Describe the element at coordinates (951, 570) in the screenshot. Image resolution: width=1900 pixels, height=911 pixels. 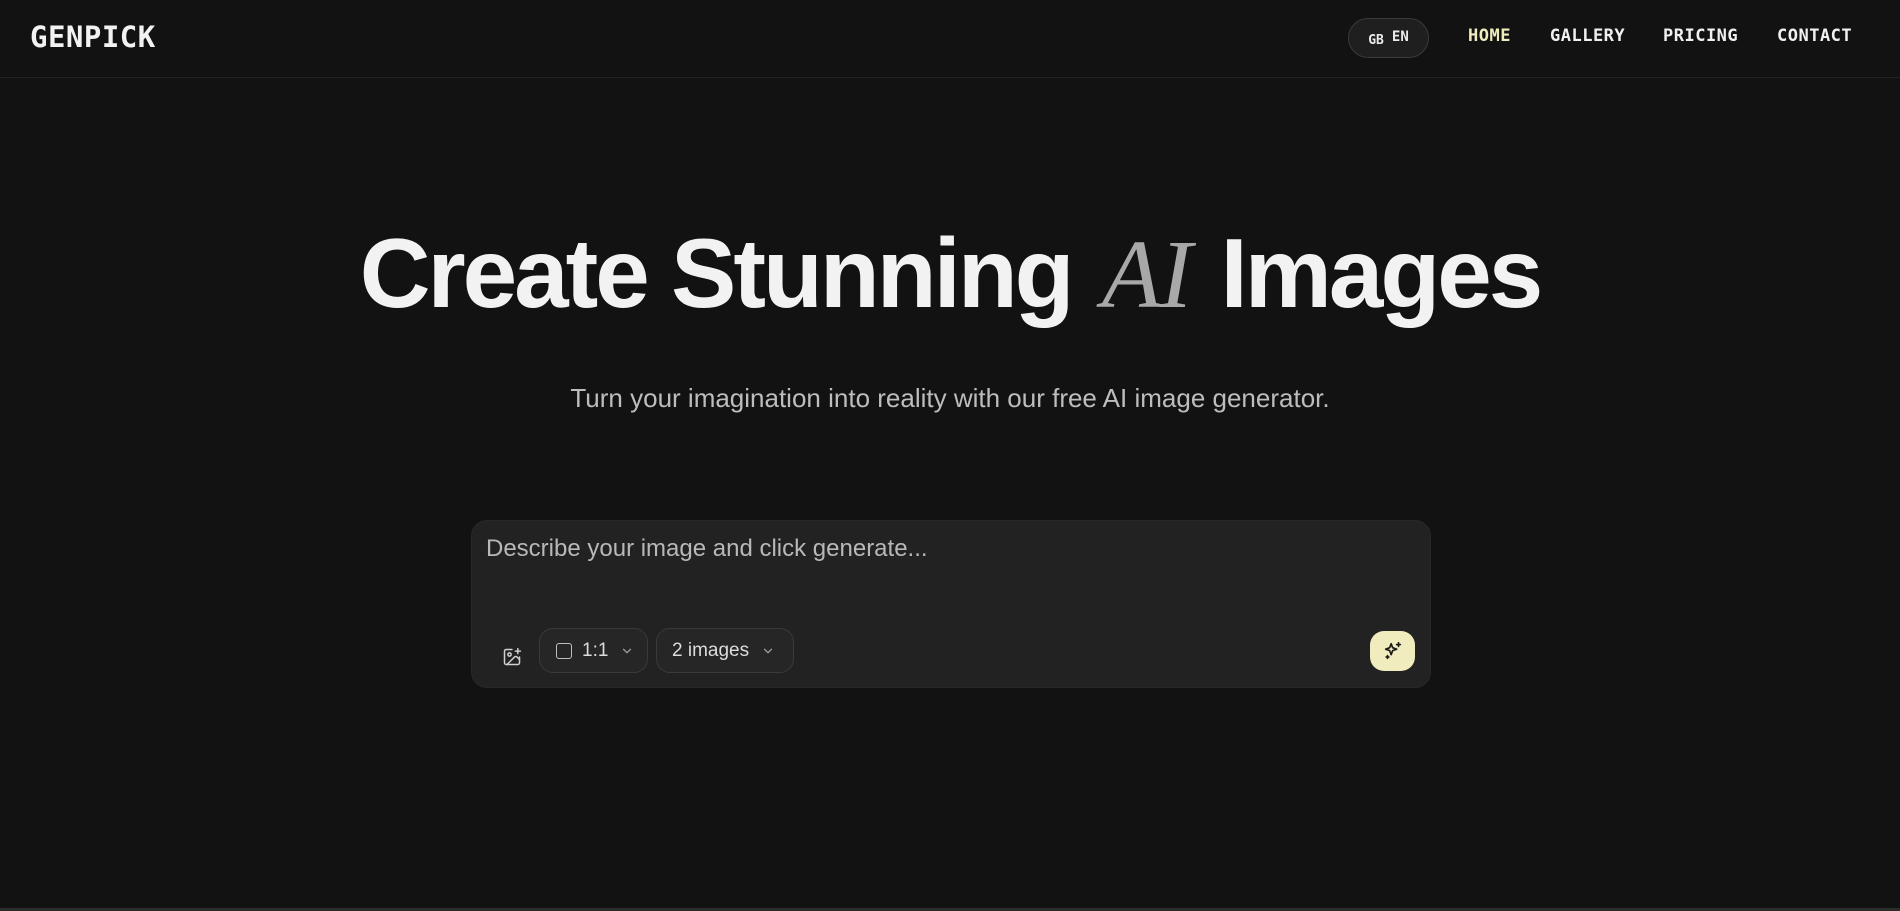
I see `prompt-input` at that location.